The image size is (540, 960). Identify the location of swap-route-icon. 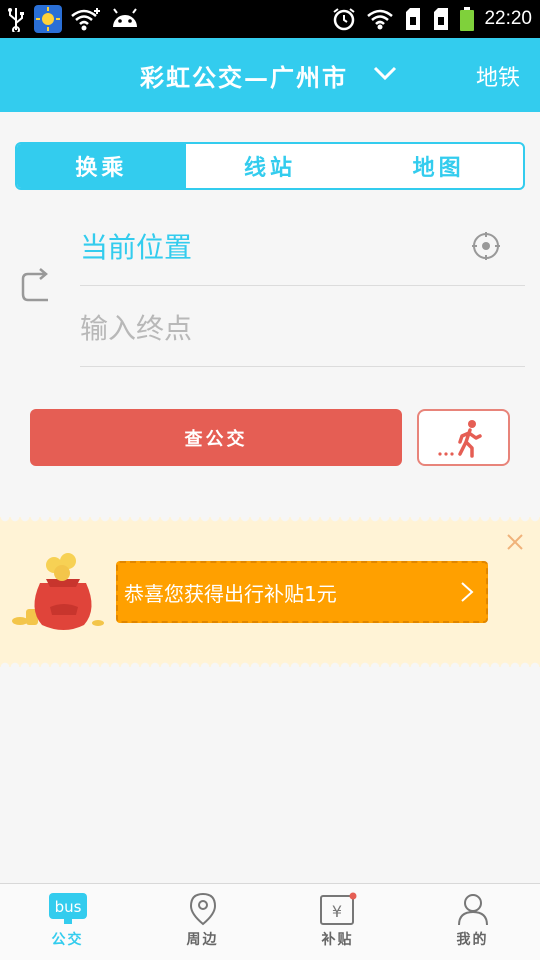
(36, 287).